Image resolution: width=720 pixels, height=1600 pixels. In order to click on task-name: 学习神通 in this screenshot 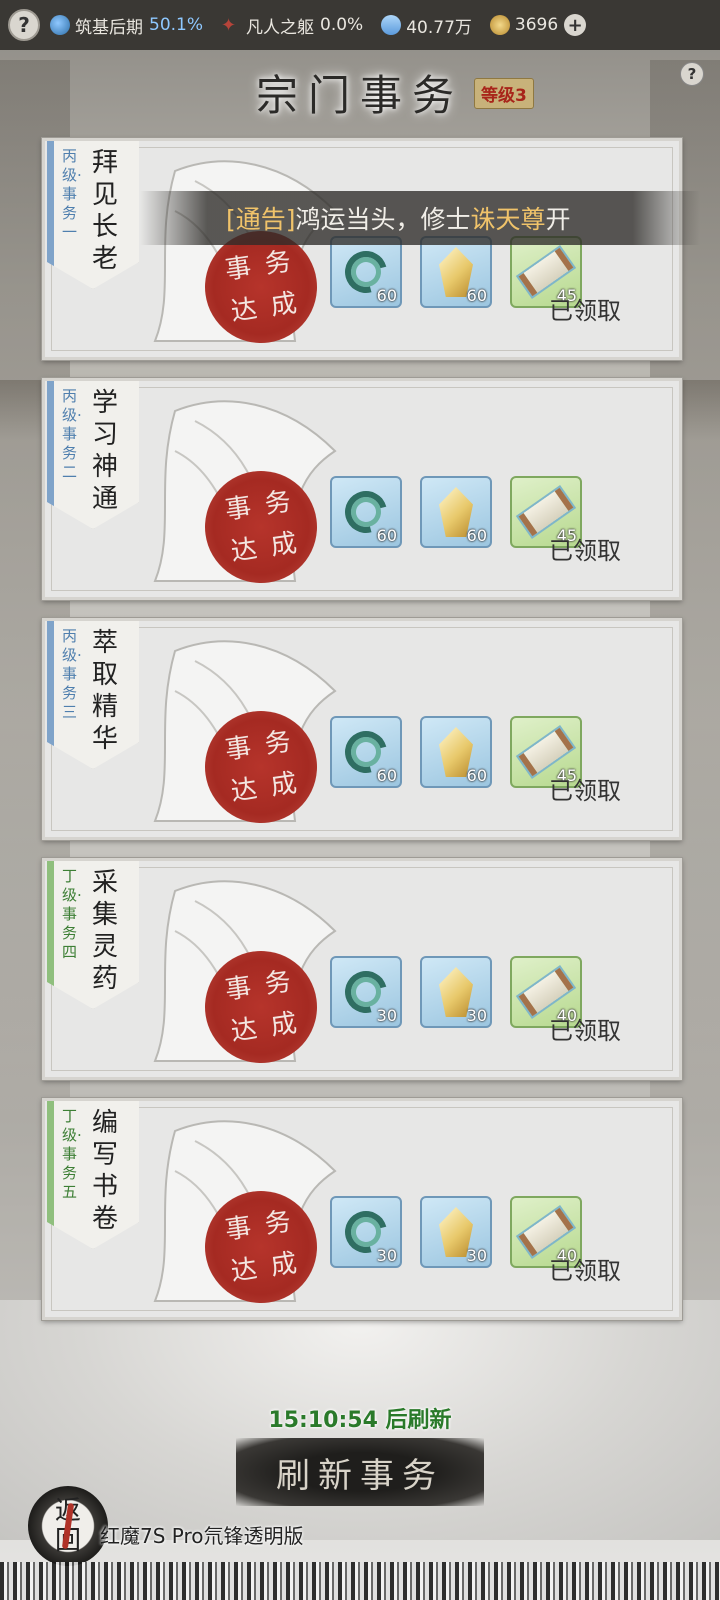, I will do `click(105, 451)`.